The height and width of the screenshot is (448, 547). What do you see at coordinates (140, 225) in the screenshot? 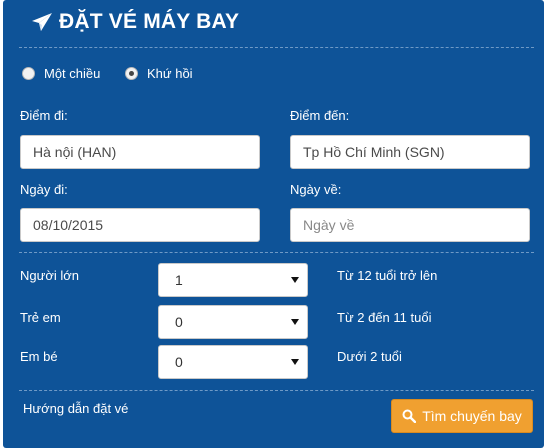
I see `depart-date-input: 08/10/2015` at bounding box center [140, 225].